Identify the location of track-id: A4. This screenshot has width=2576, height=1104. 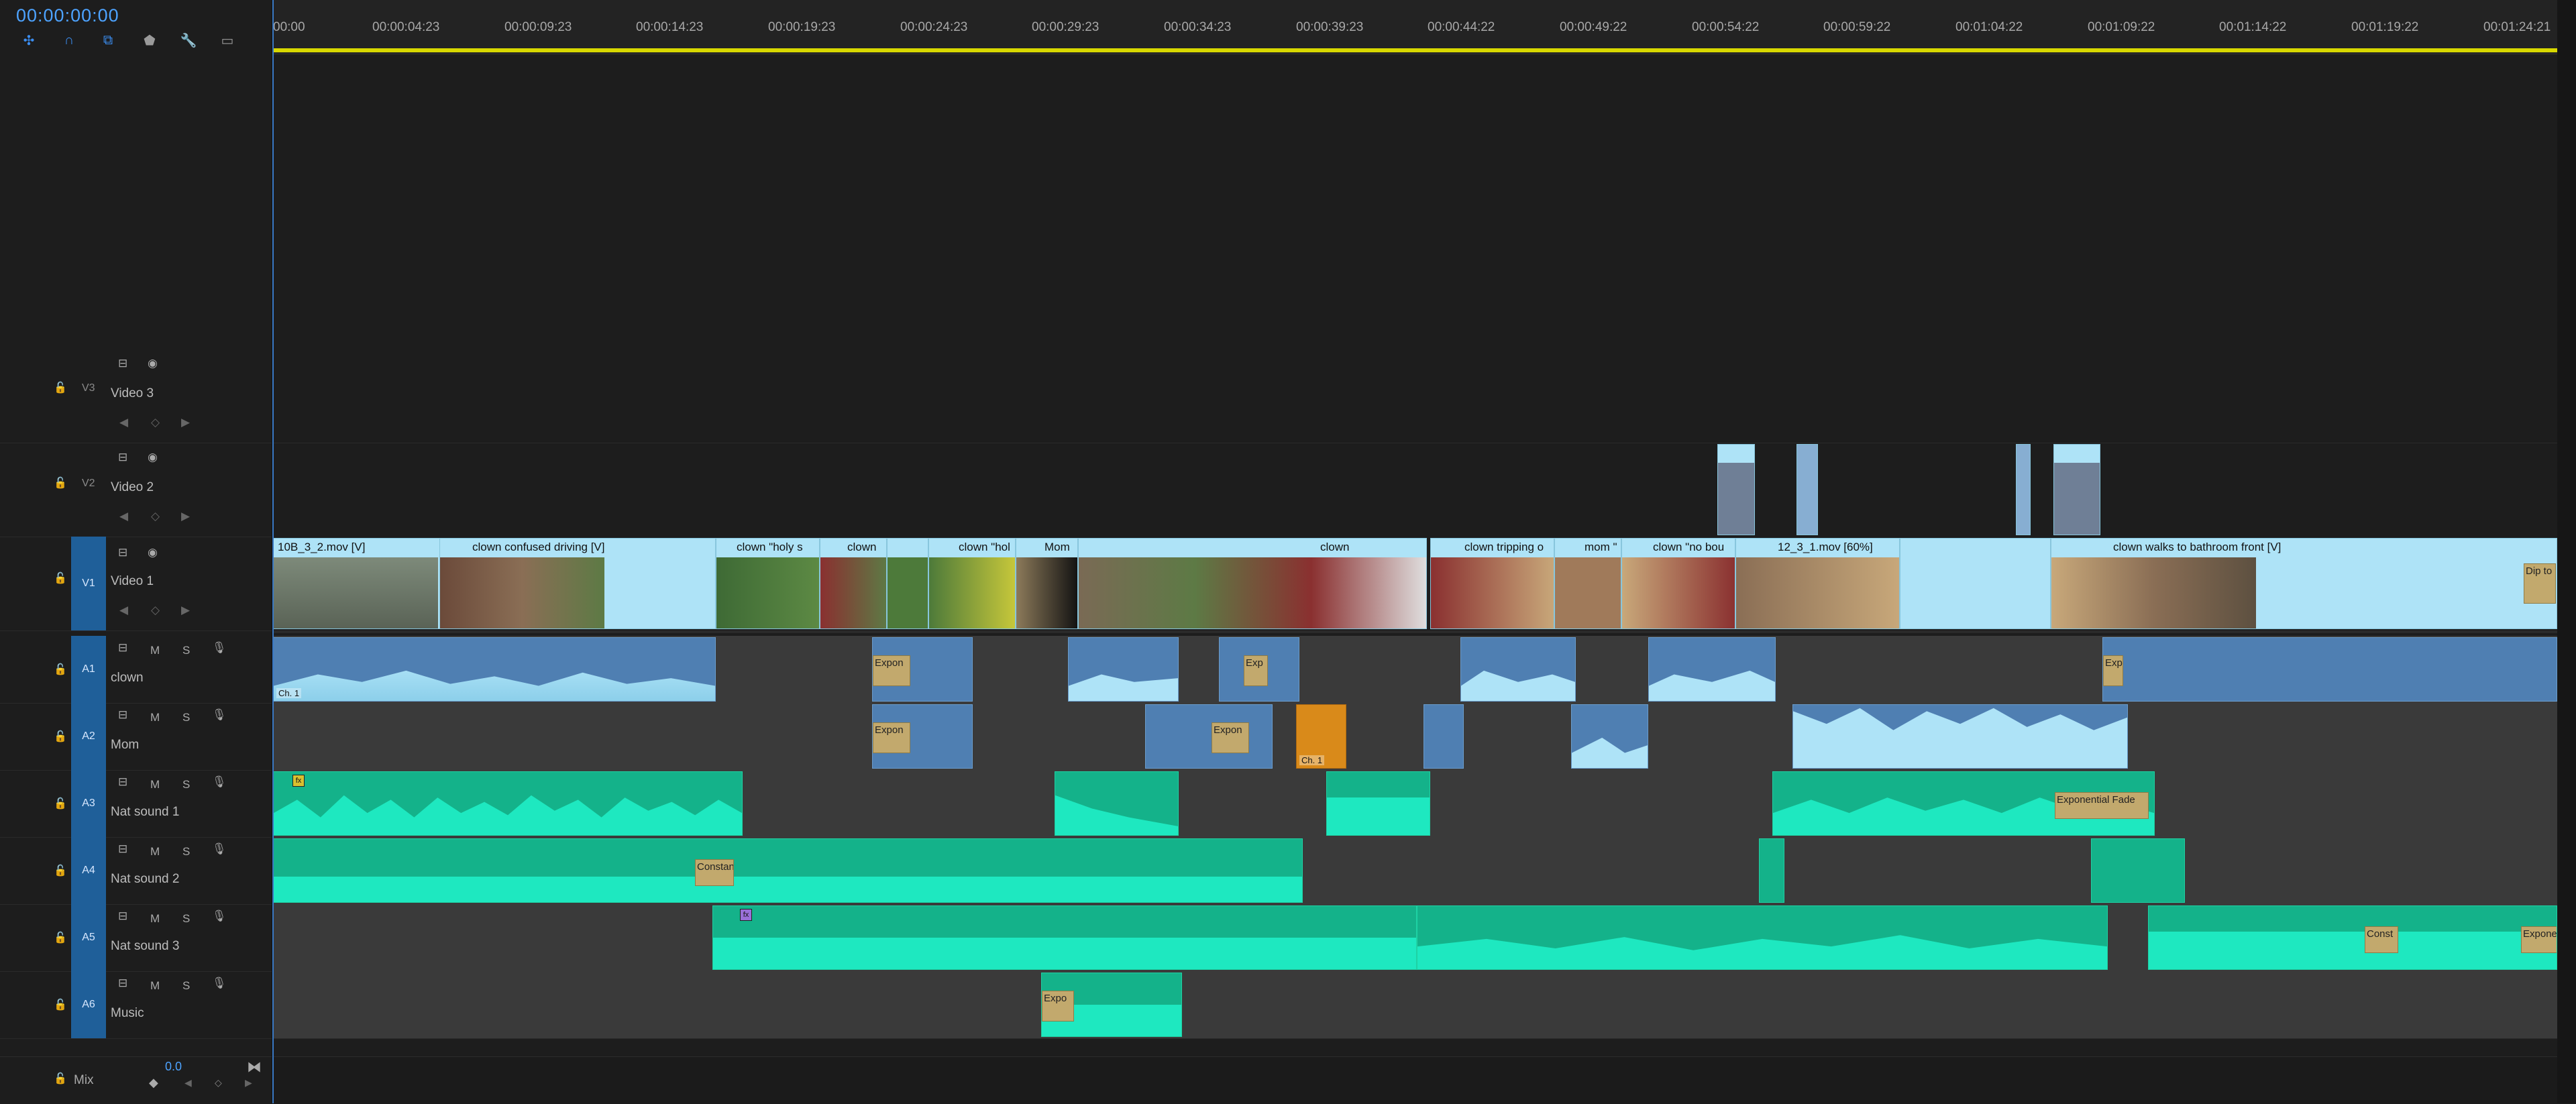
(88, 871).